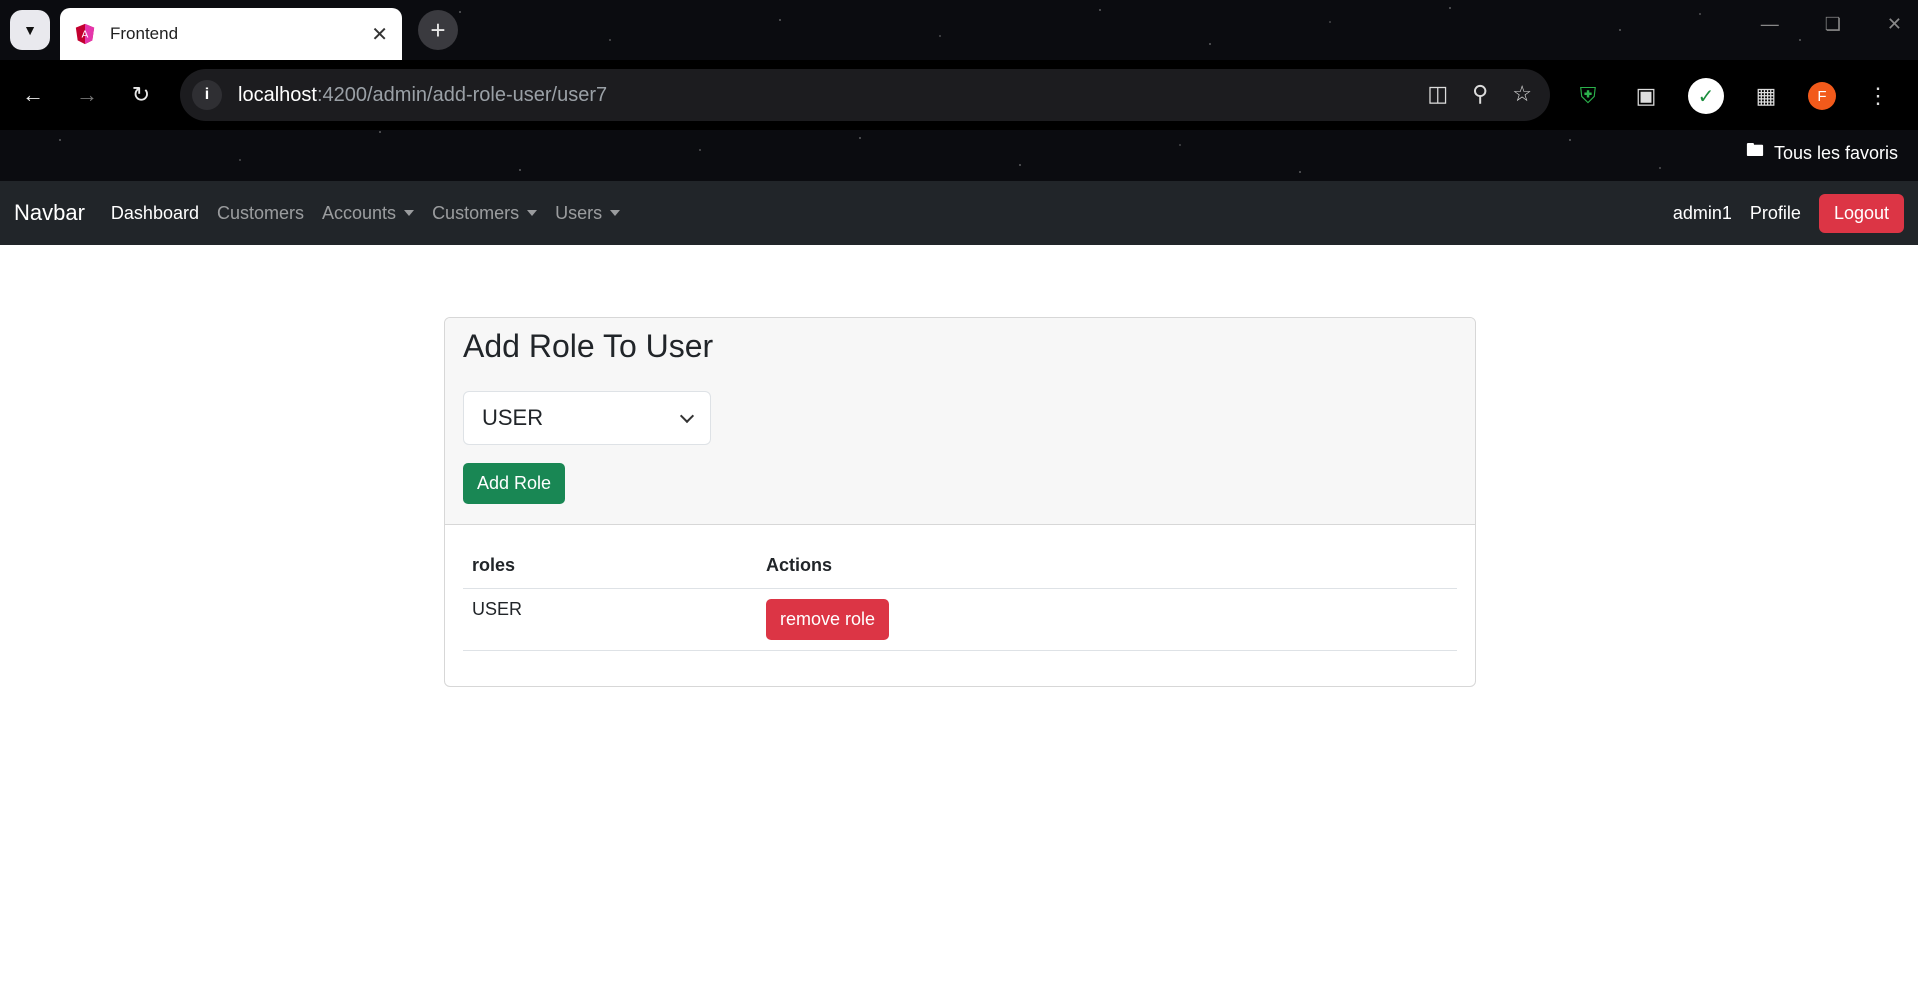 This screenshot has height=1005, width=1918. Describe the element at coordinates (587, 418) in the screenshot. I see `role-select: USER` at that location.